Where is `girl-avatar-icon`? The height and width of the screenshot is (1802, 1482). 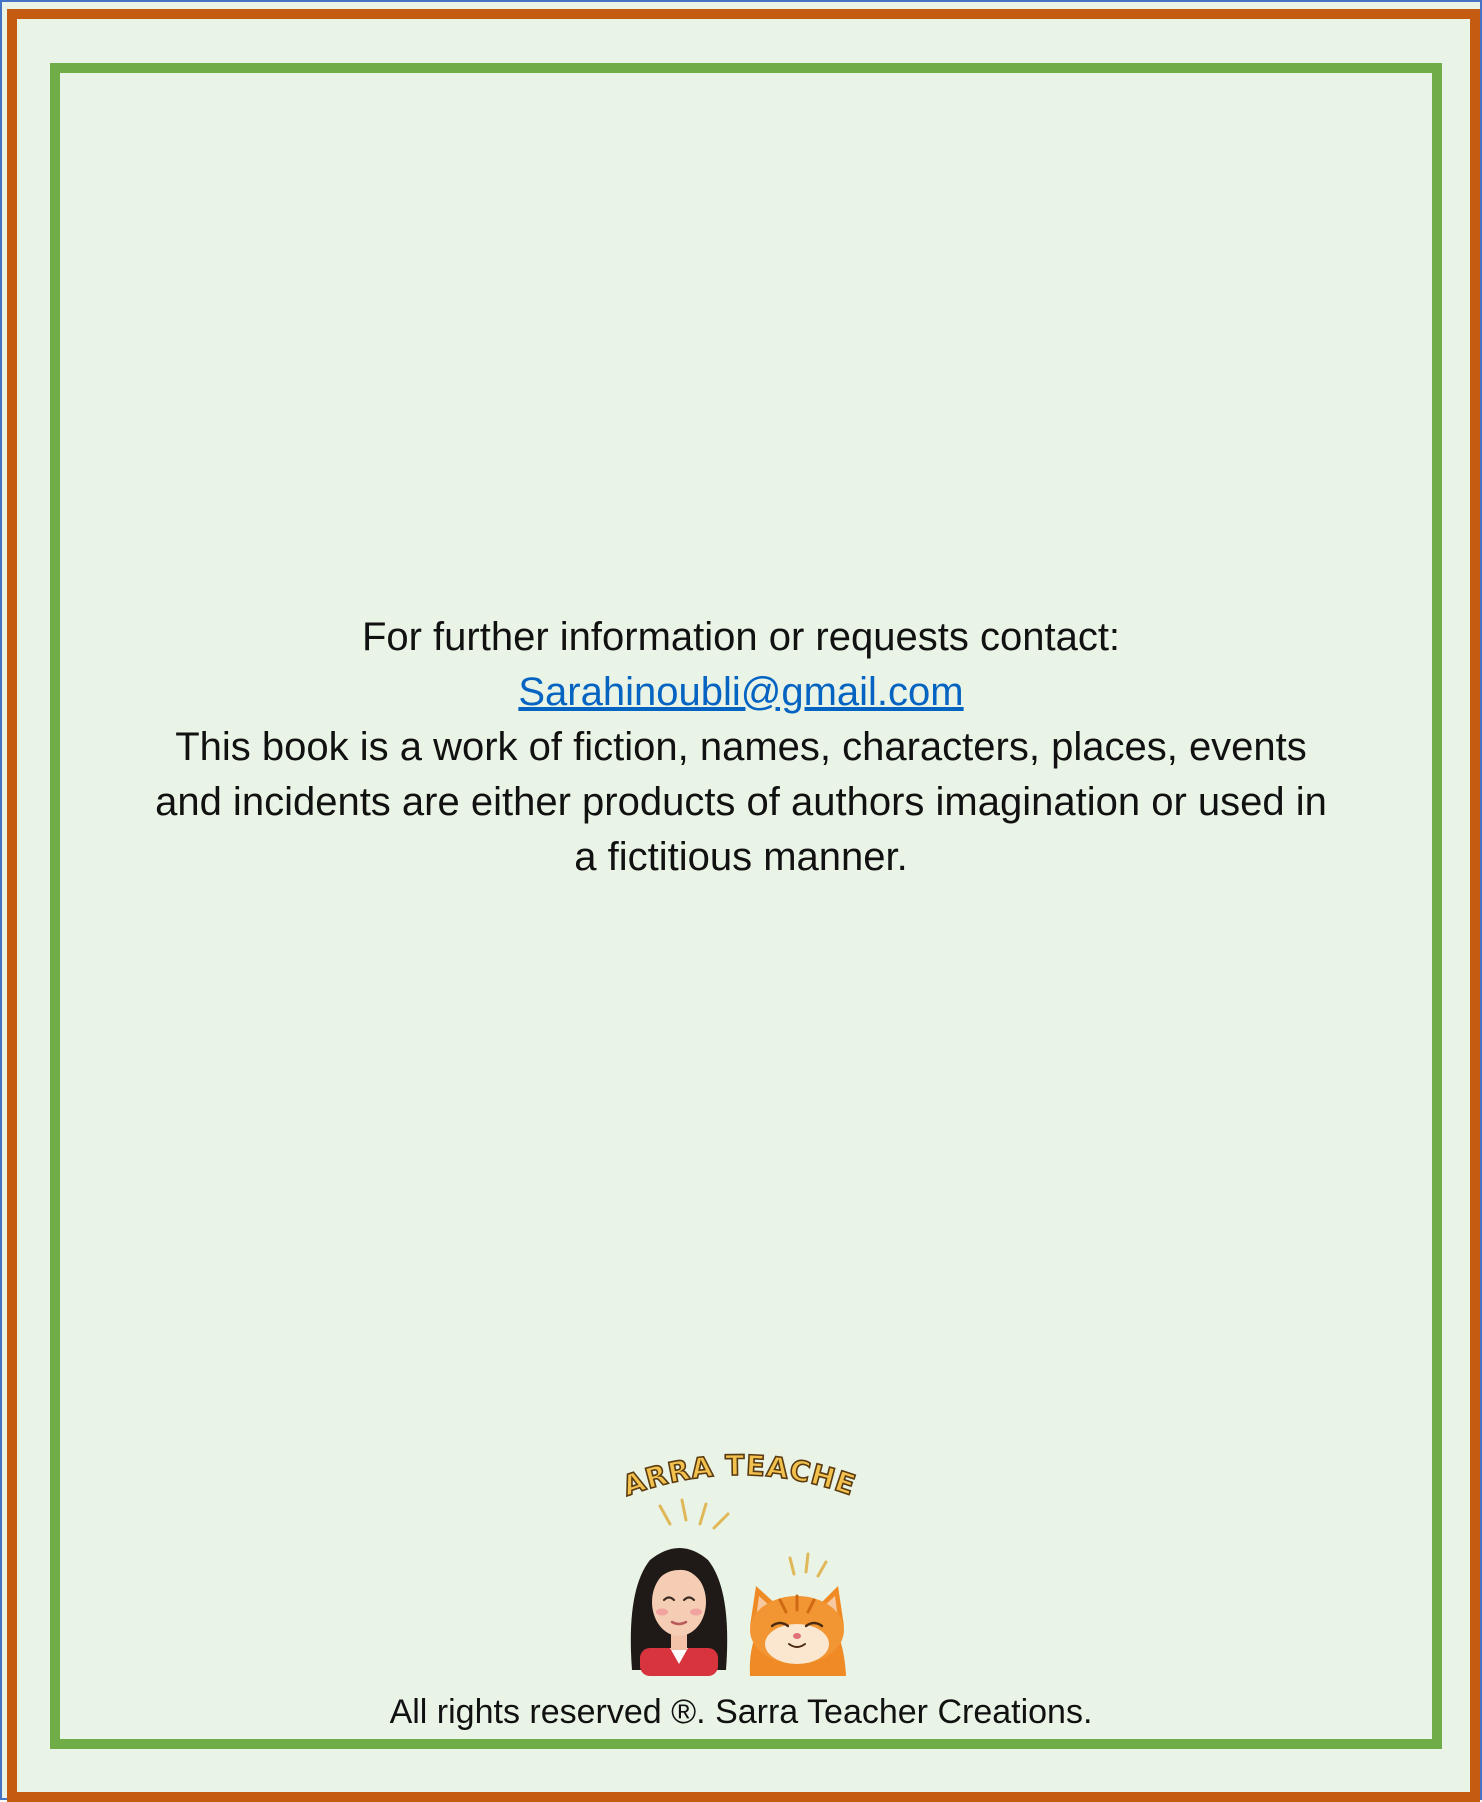 girl-avatar-icon is located at coordinates (679, 1612).